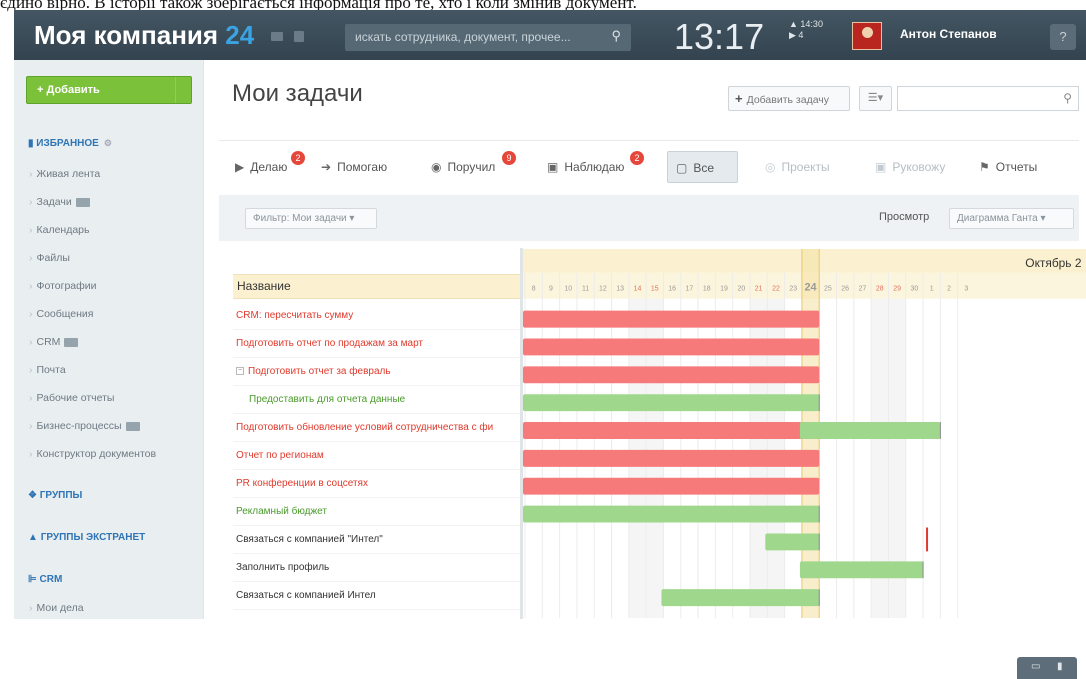 Image resolution: width=1086 pixels, height=679 pixels. Describe the element at coordinates (56, 608) in the screenshot. I see `sidebar-item-my-activities: › Мои дела` at that location.